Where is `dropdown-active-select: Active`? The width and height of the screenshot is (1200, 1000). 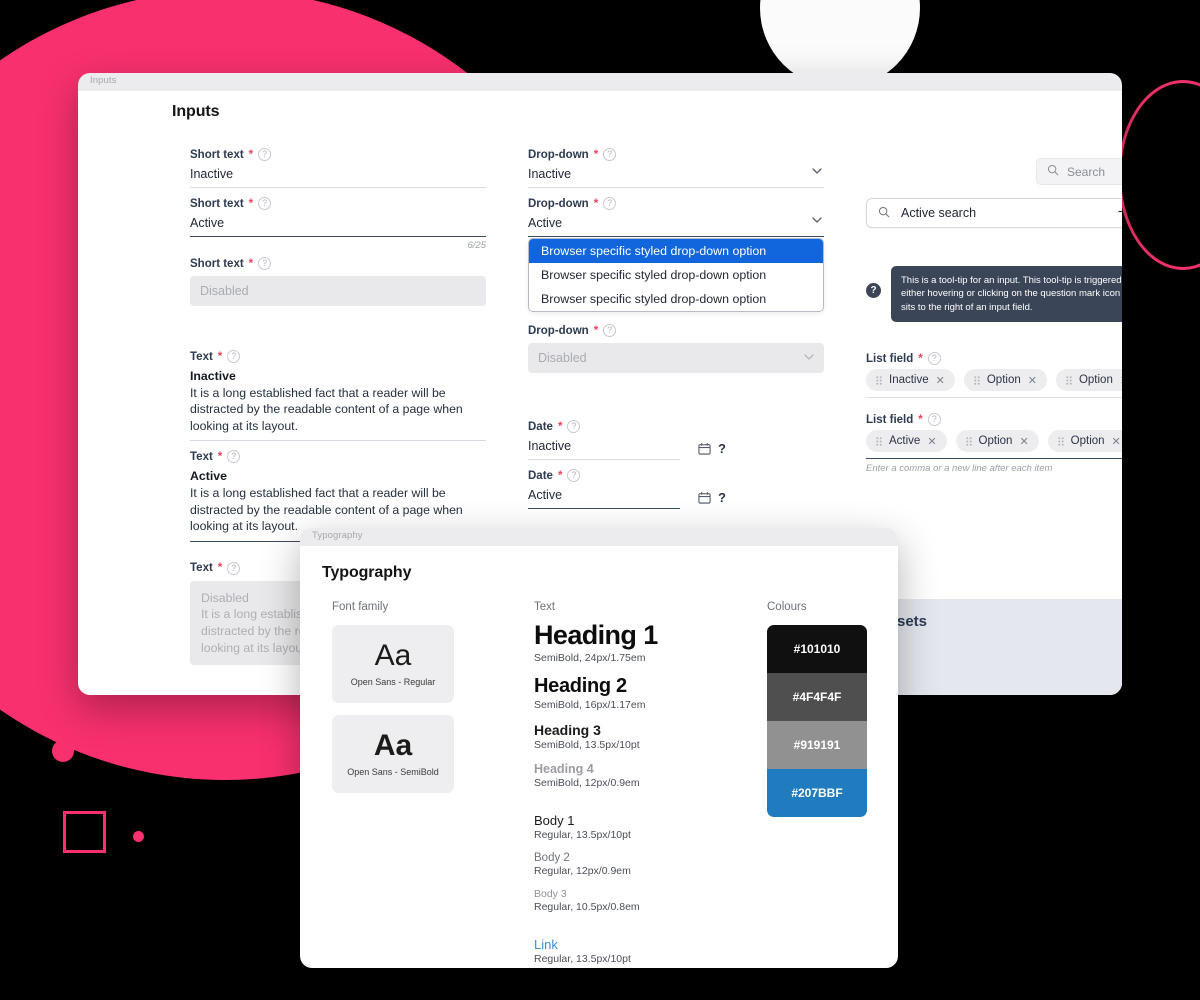
dropdown-active-select: Active is located at coordinates (676, 223).